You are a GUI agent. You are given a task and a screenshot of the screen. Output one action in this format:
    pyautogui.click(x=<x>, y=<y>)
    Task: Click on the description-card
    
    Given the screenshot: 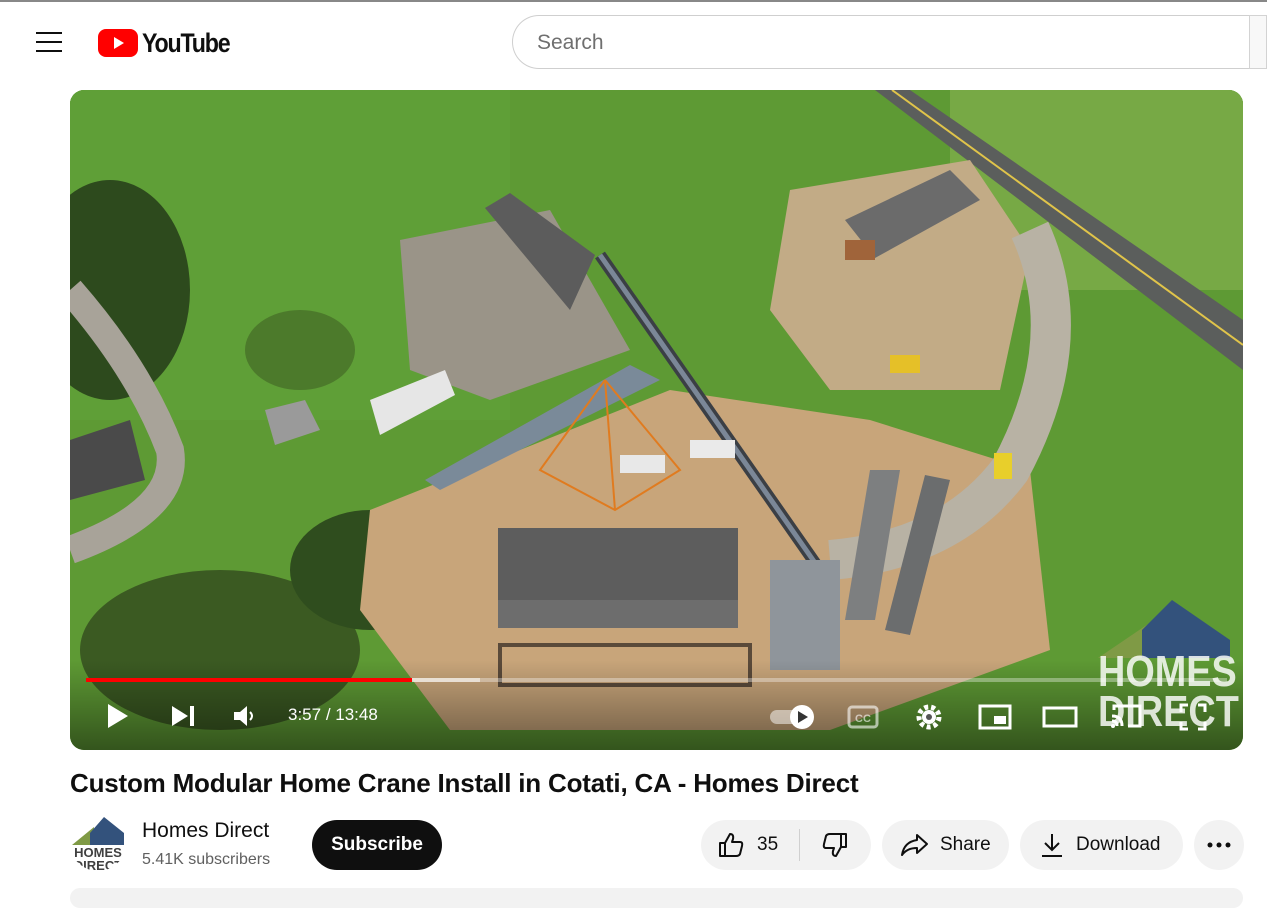 What is the action you would take?
    pyautogui.click(x=656, y=898)
    